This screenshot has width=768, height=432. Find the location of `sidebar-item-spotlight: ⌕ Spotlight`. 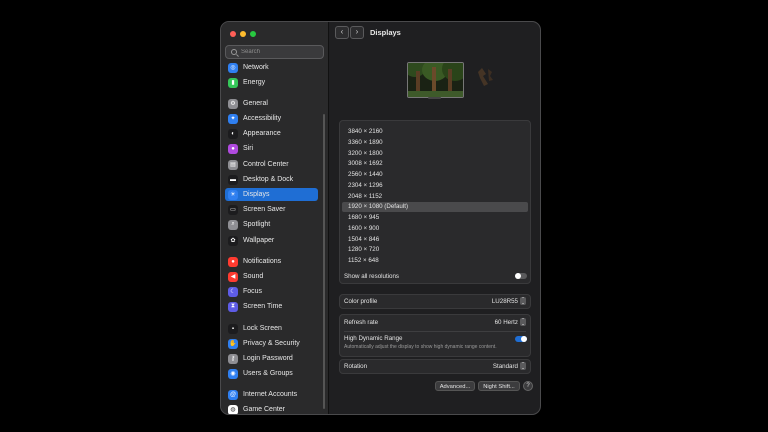

sidebar-item-spotlight: ⌕ Spotlight is located at coordinates (271, 224).